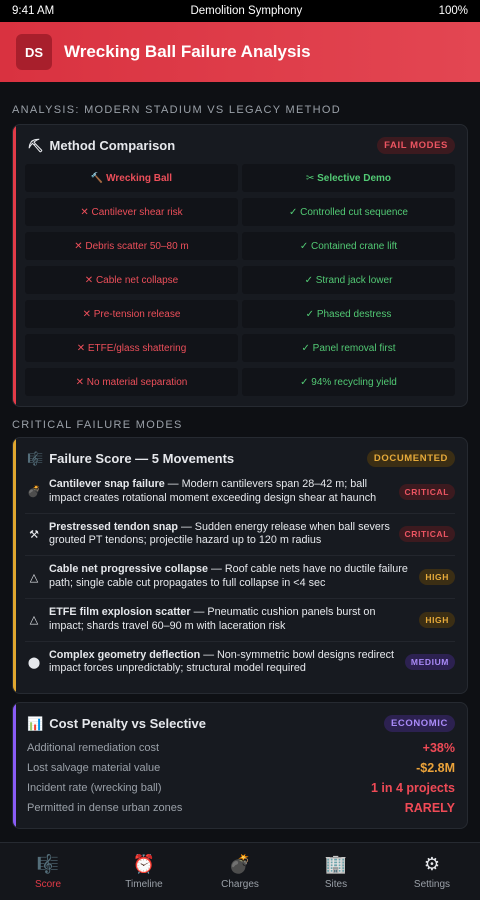 The height and width of the screenshot is (900, 480). Describe the element at coordinates (48, 884) in the screenshot. I see `tab-label: Score` at that location.